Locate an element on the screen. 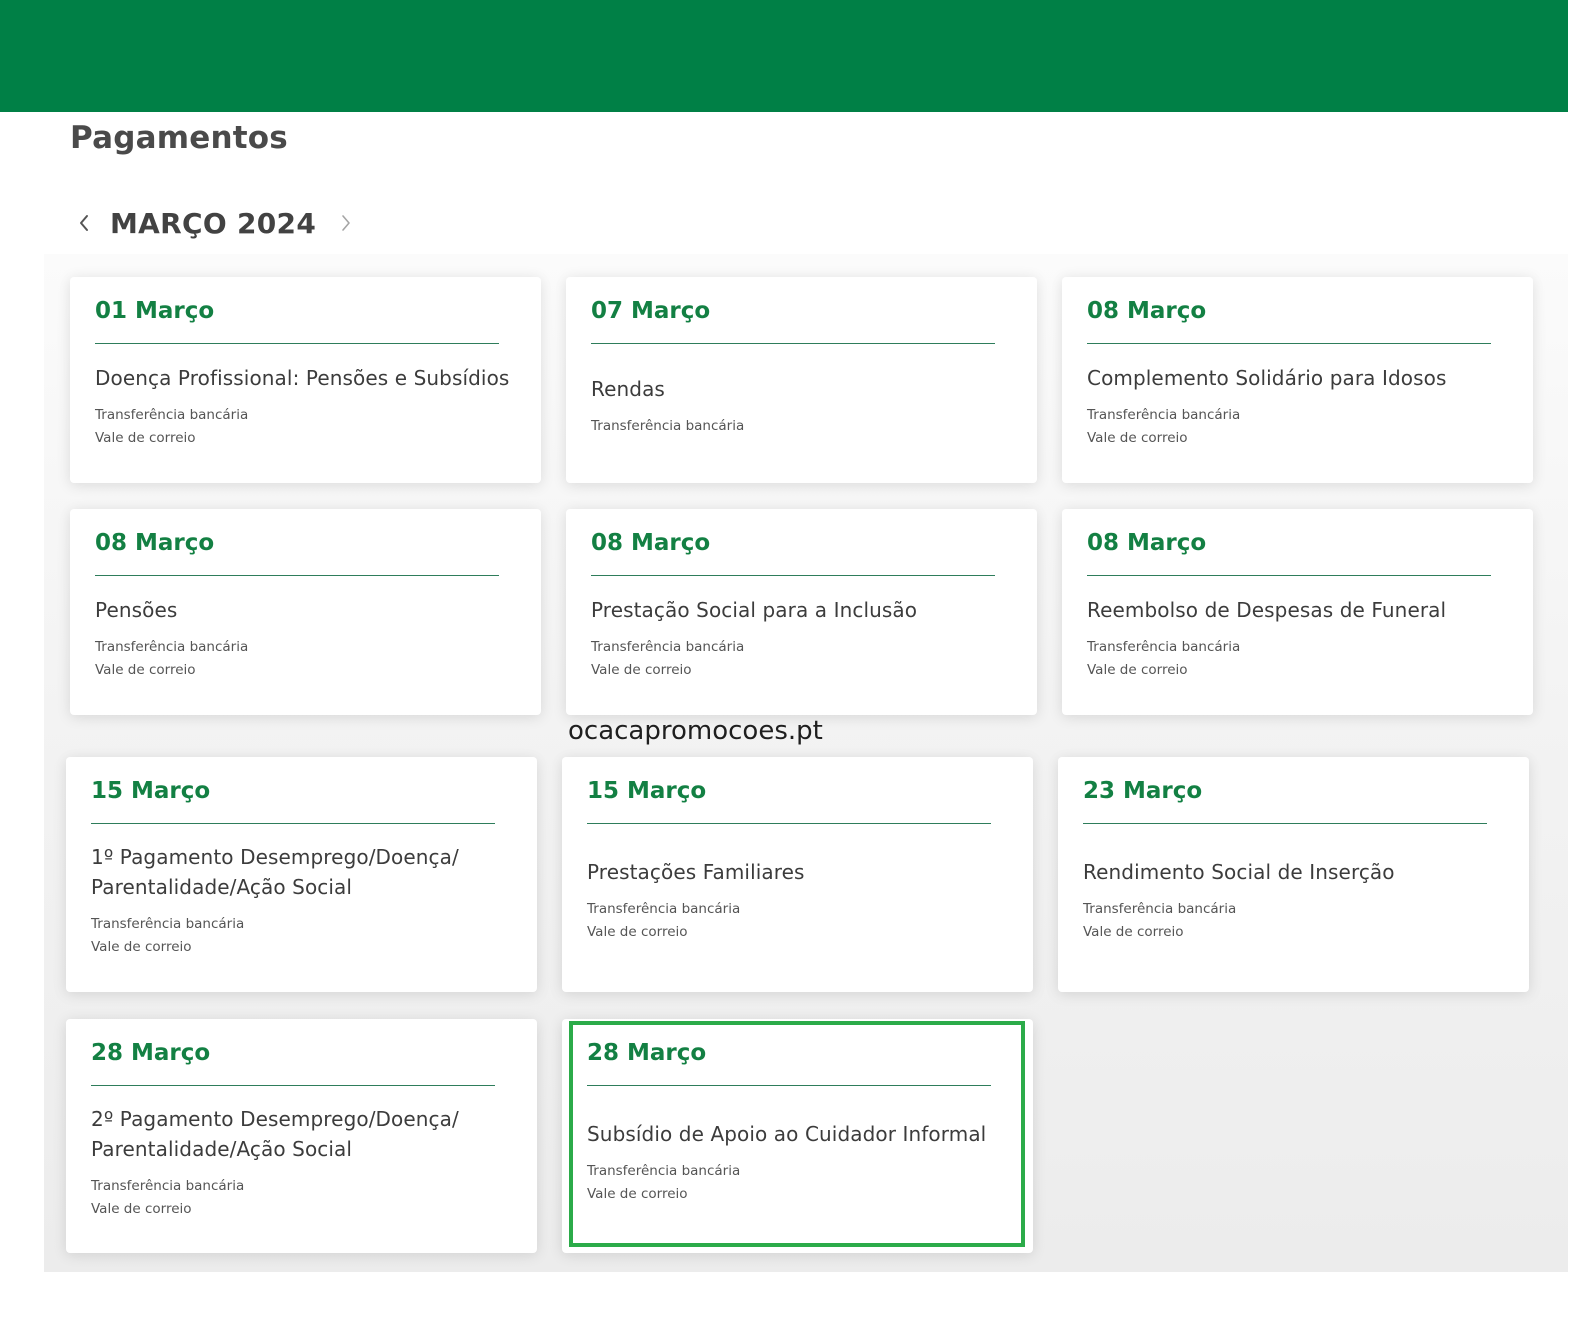  card-title: Doença Profissional: Pensões e Subsídios is located at coordinates (308, 378).